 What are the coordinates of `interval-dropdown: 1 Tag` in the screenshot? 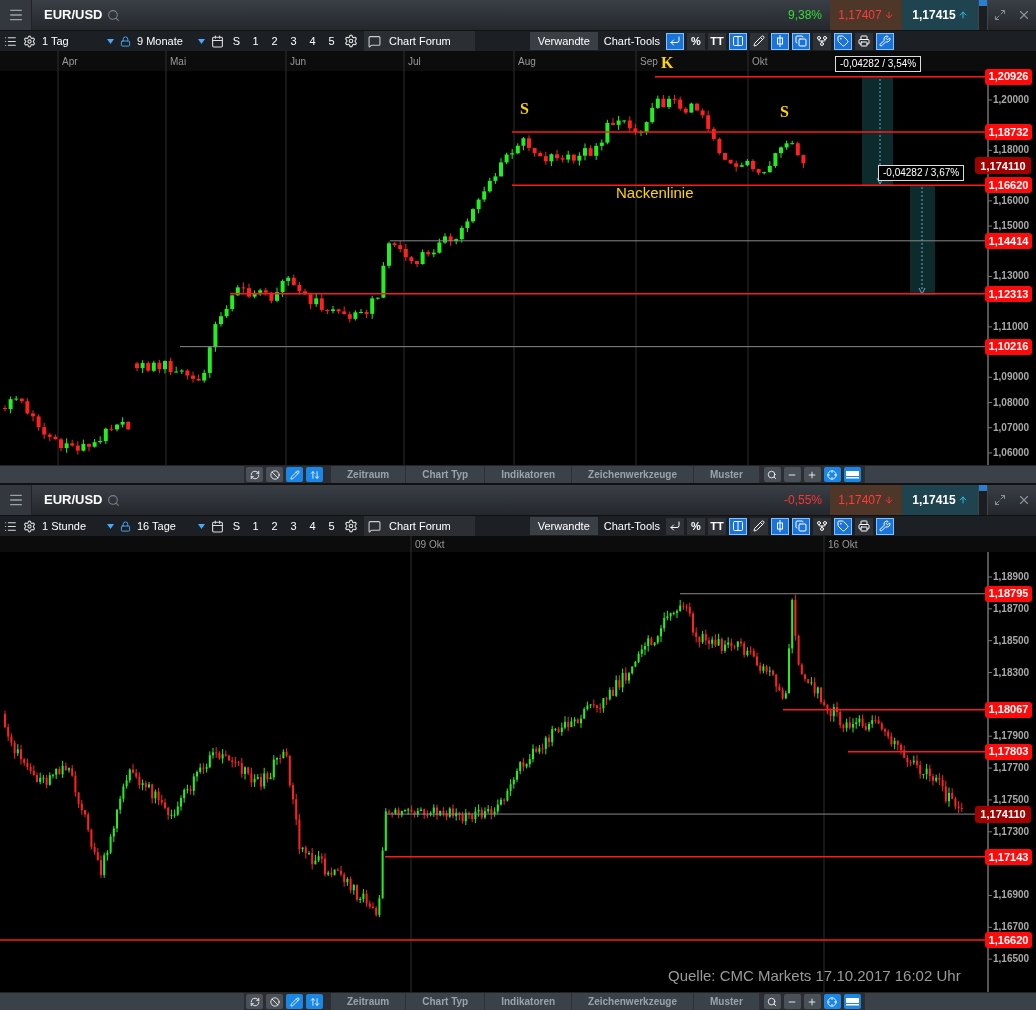 It's located at (78, 41).